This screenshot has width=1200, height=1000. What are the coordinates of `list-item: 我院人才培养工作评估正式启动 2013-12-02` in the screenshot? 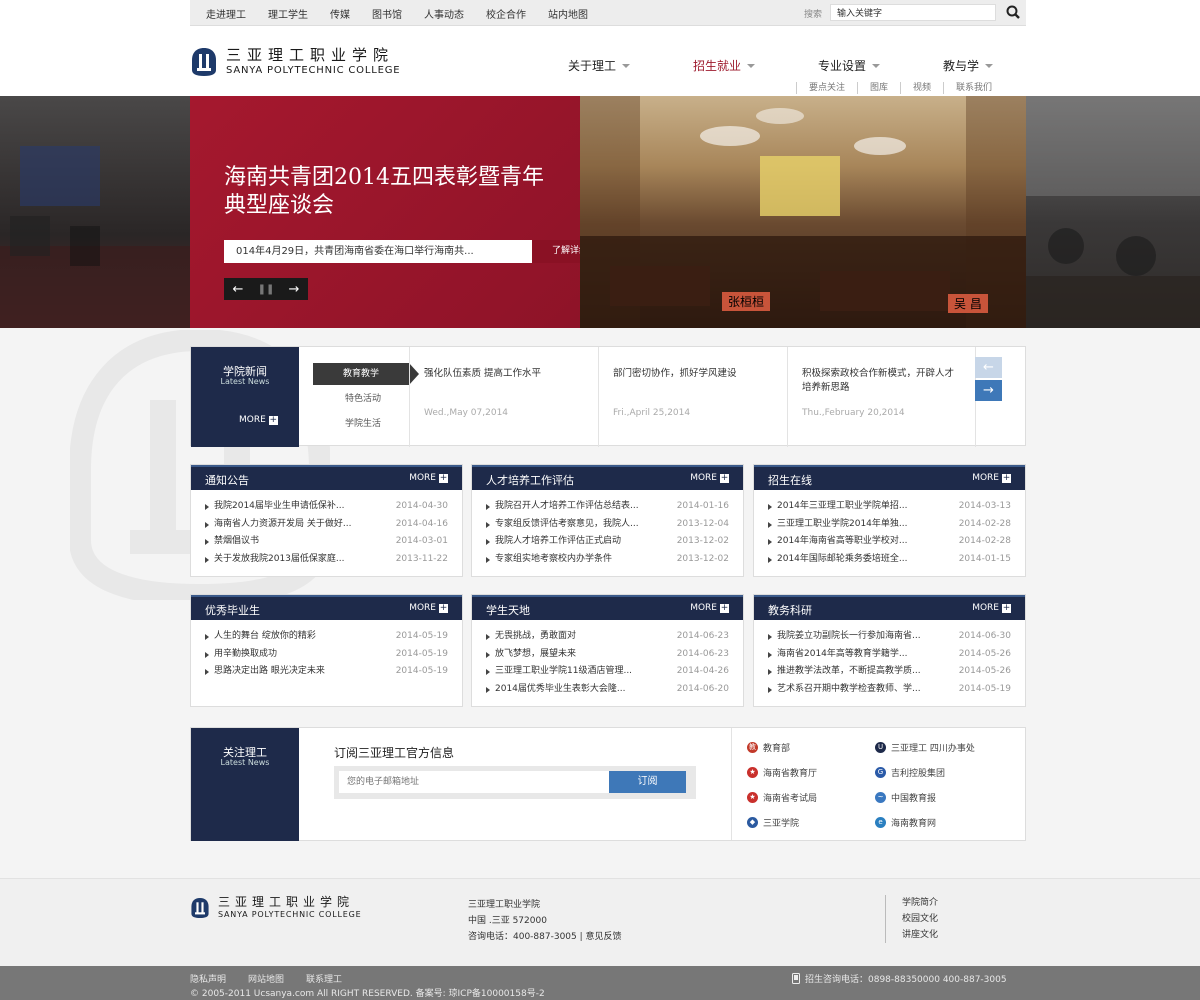 It's located at (607, 542).